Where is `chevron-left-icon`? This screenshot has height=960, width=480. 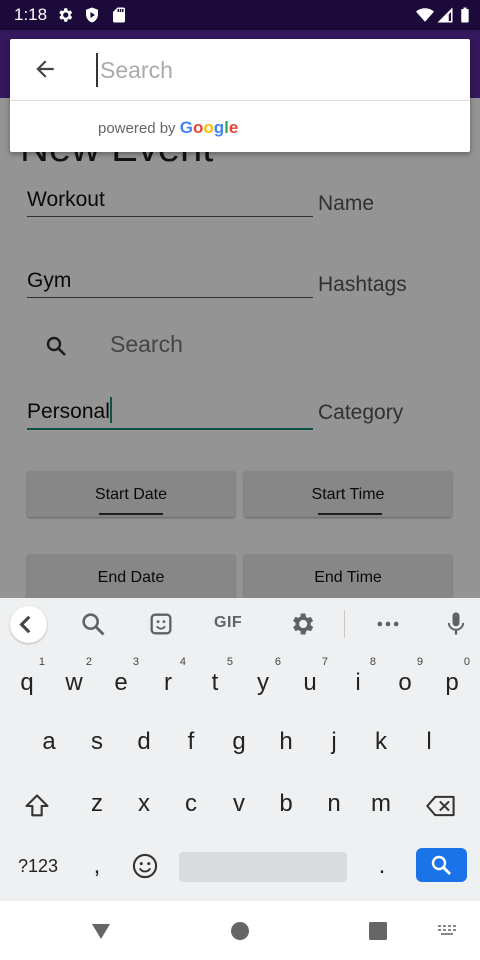
chevron-left-icon is located at coordinates (28, 624).